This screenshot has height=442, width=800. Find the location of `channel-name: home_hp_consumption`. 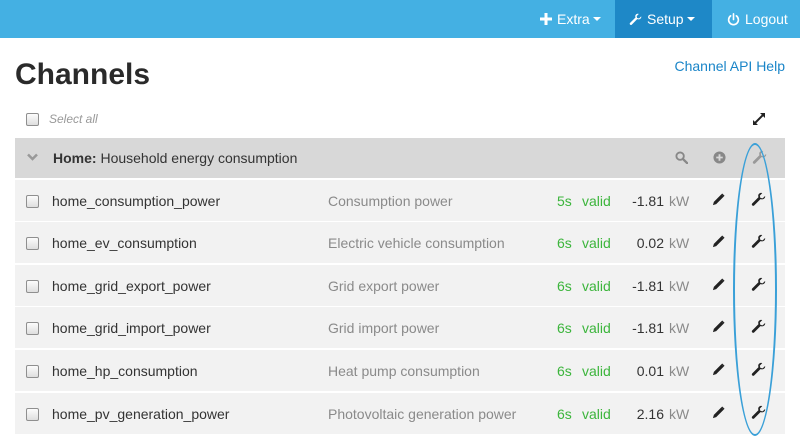

channel-name: home_hp_consumption is located at coordinates (125, 371).